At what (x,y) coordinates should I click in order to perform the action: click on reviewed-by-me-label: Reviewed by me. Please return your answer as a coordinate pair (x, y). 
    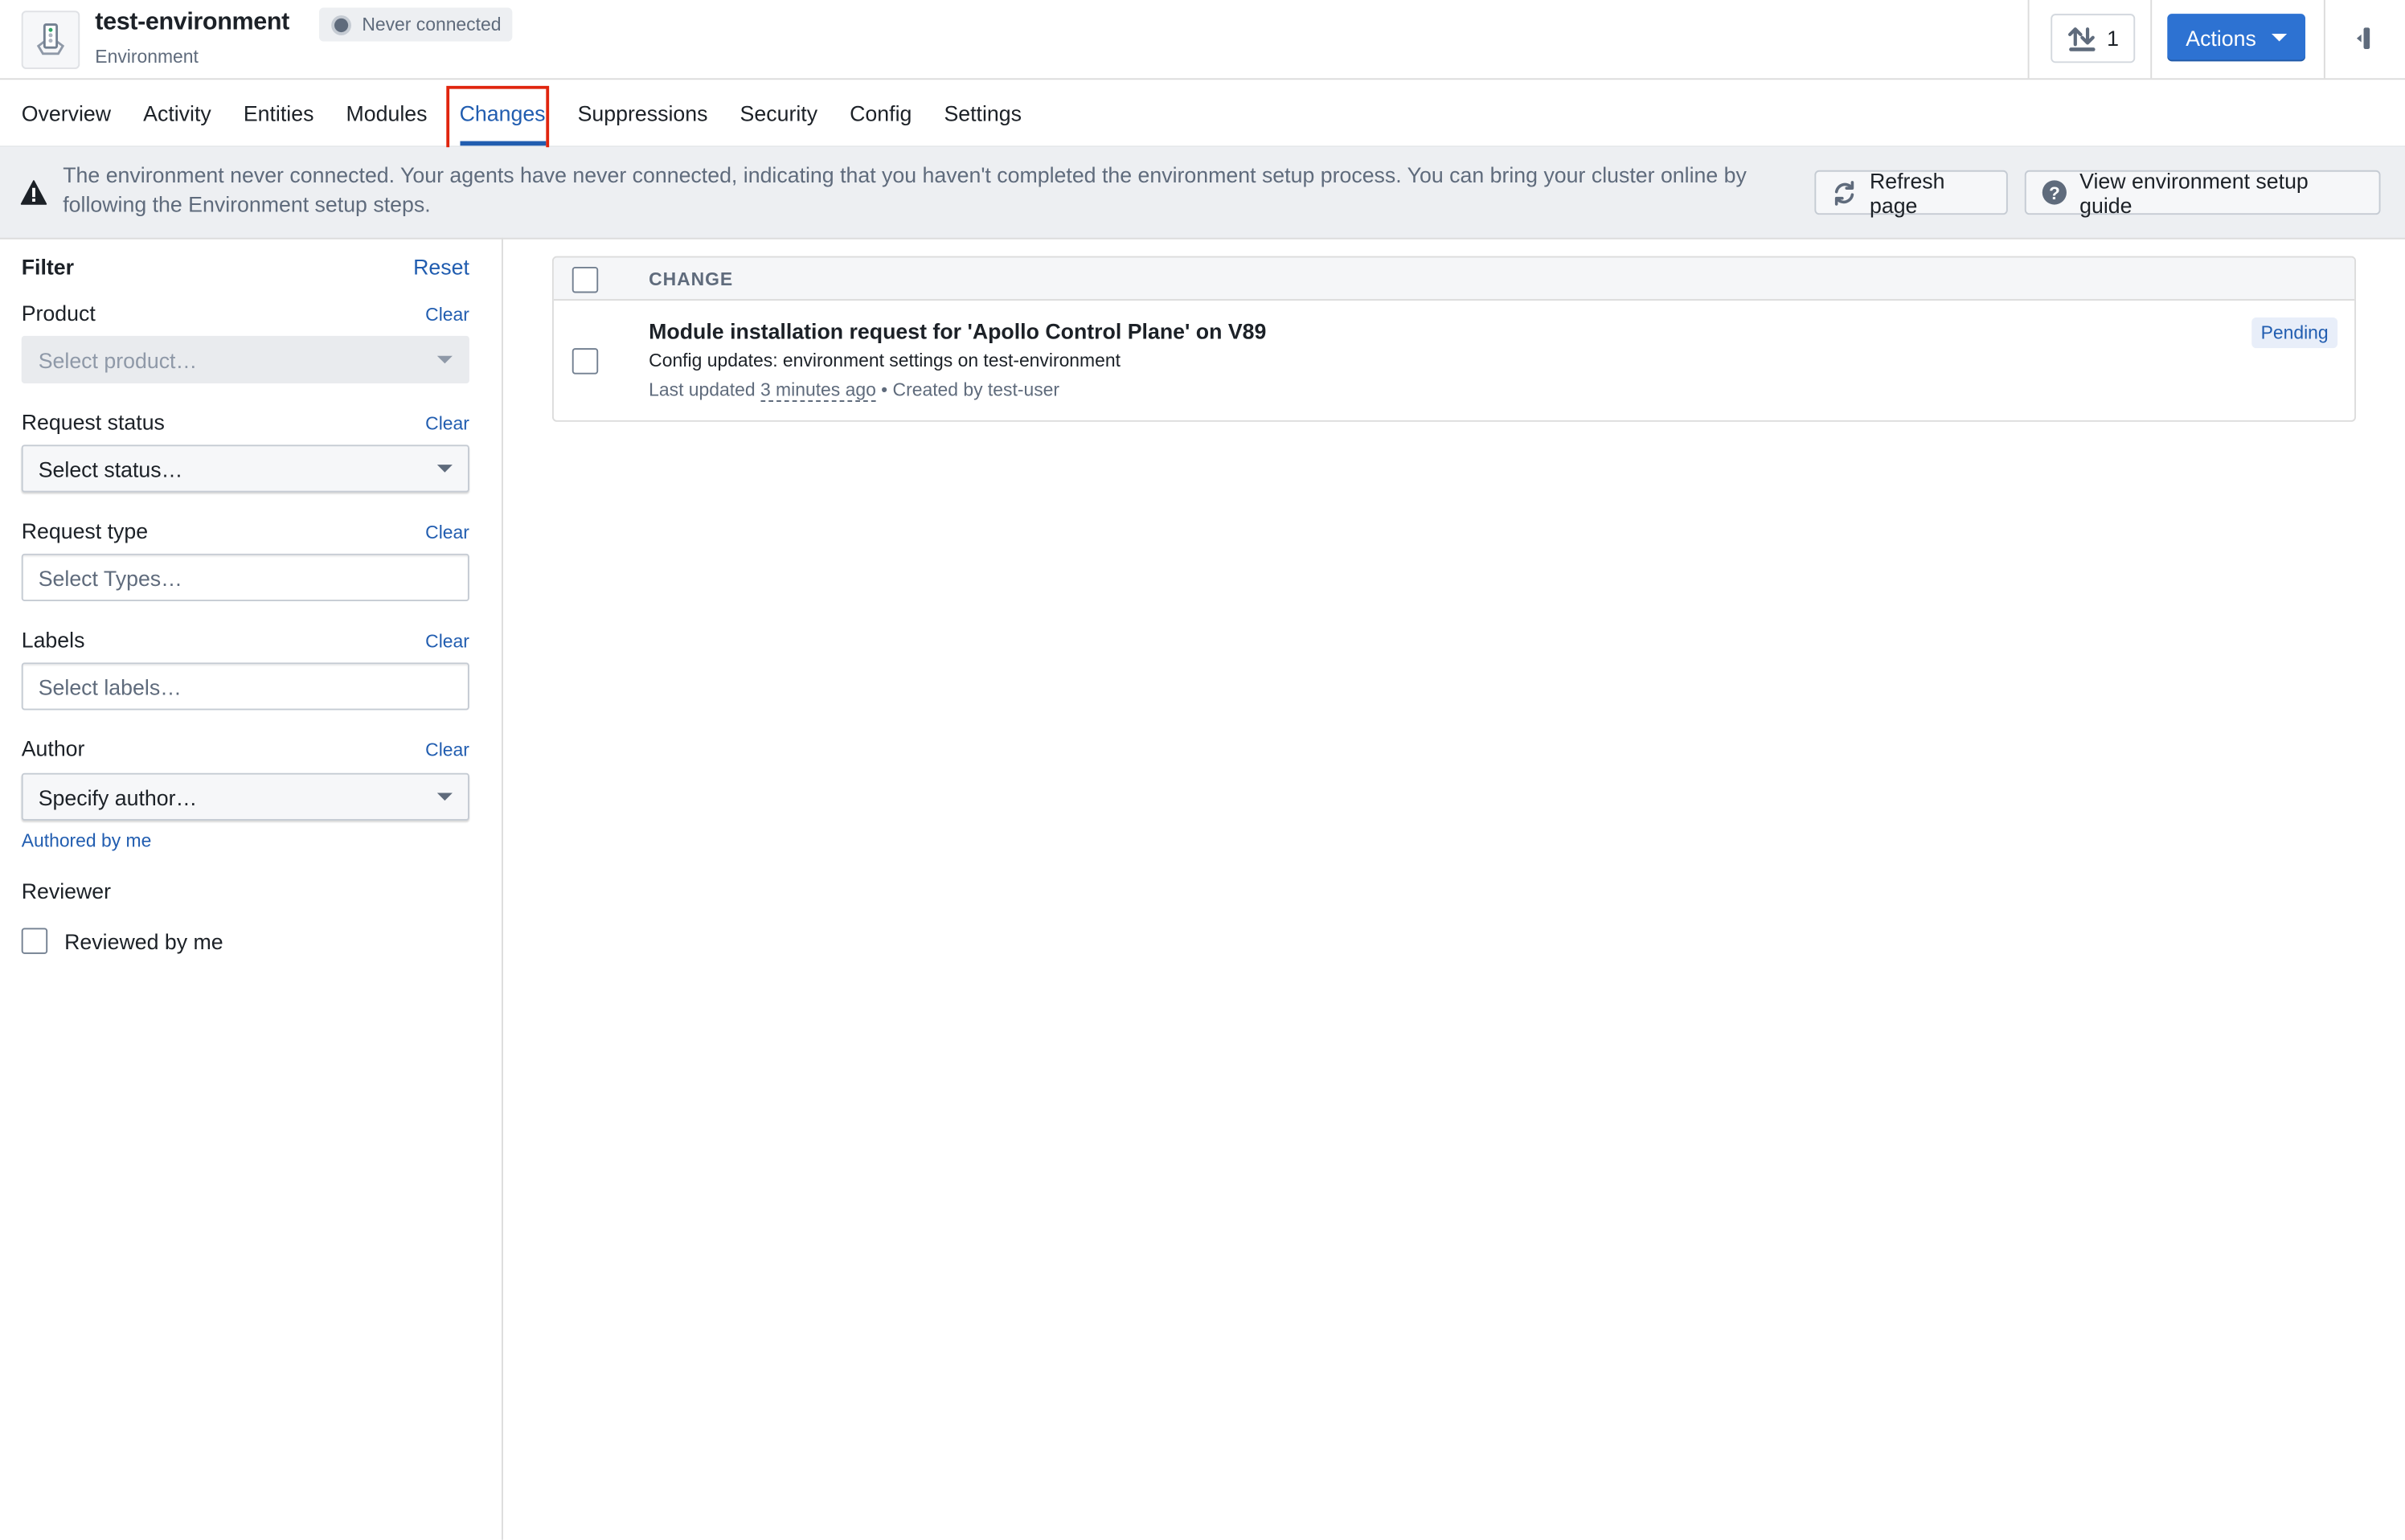
    Looking at the image, I should click on (143, 941).